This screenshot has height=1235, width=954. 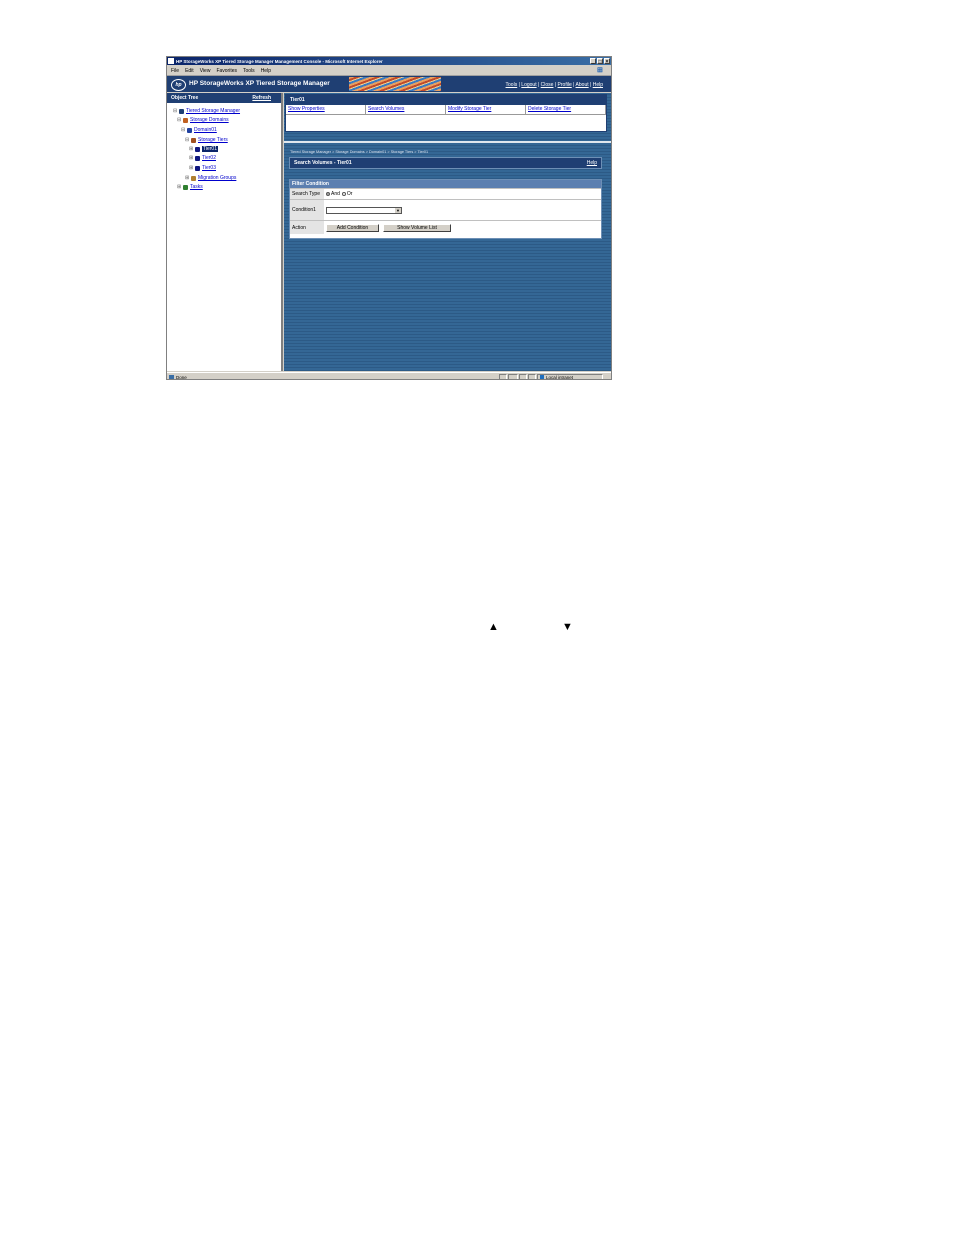 I want to click on search-type-row: Search Type And Or, so click(x=445, y=193).